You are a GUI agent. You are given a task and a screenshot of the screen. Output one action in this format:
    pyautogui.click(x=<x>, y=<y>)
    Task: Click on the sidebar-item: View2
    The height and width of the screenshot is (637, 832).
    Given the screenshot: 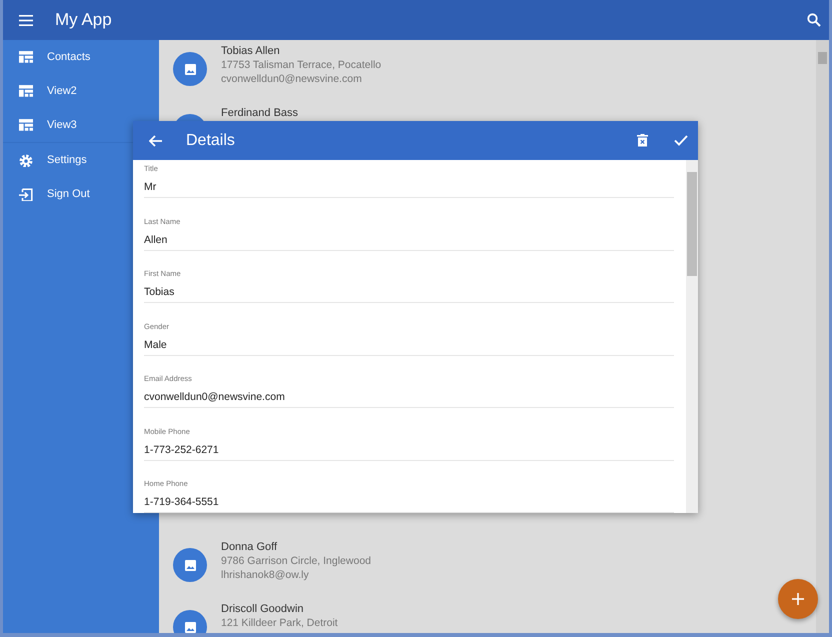 What is the action you would take?
    pyautogui.click(x=81, y=91)
    